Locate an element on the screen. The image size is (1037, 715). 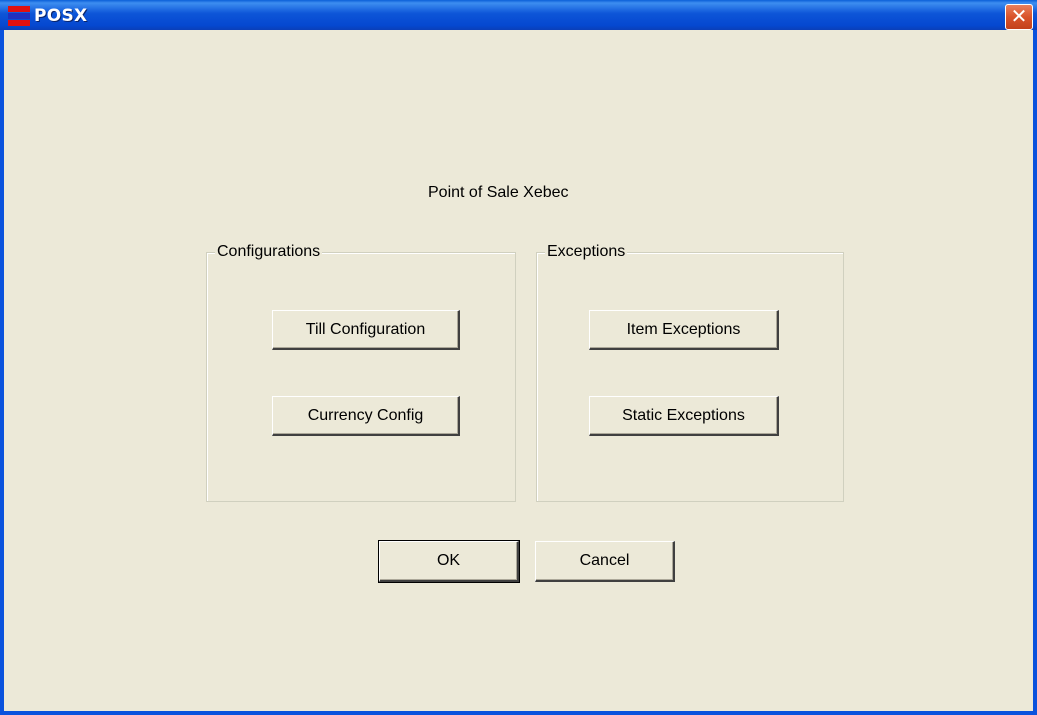
till-configuration-button: Till Configuration is located at coordinates (366, 330).